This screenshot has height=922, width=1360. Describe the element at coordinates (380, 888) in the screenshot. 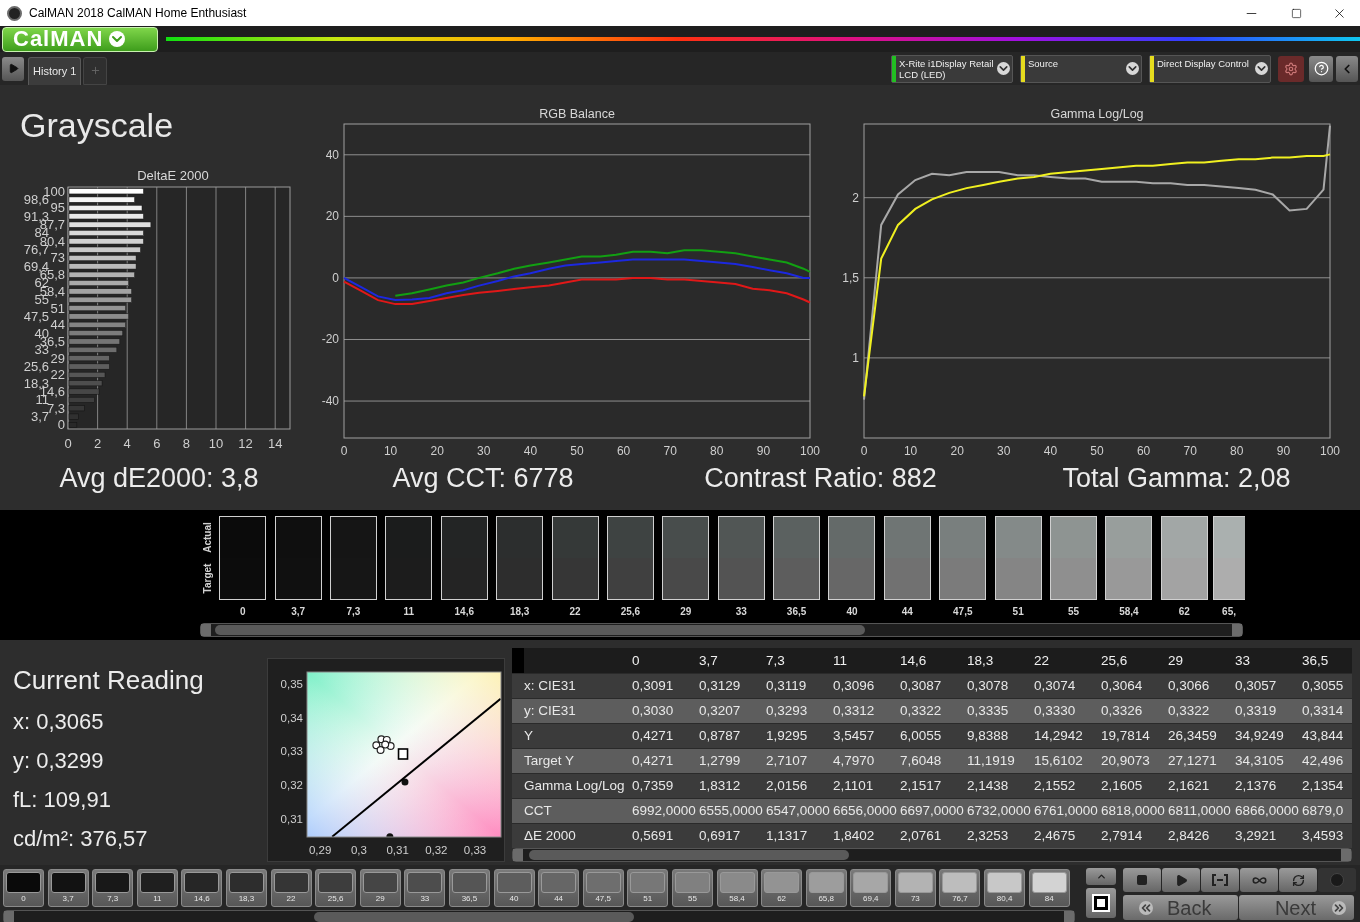

I see `patch-button: 29` at that location.